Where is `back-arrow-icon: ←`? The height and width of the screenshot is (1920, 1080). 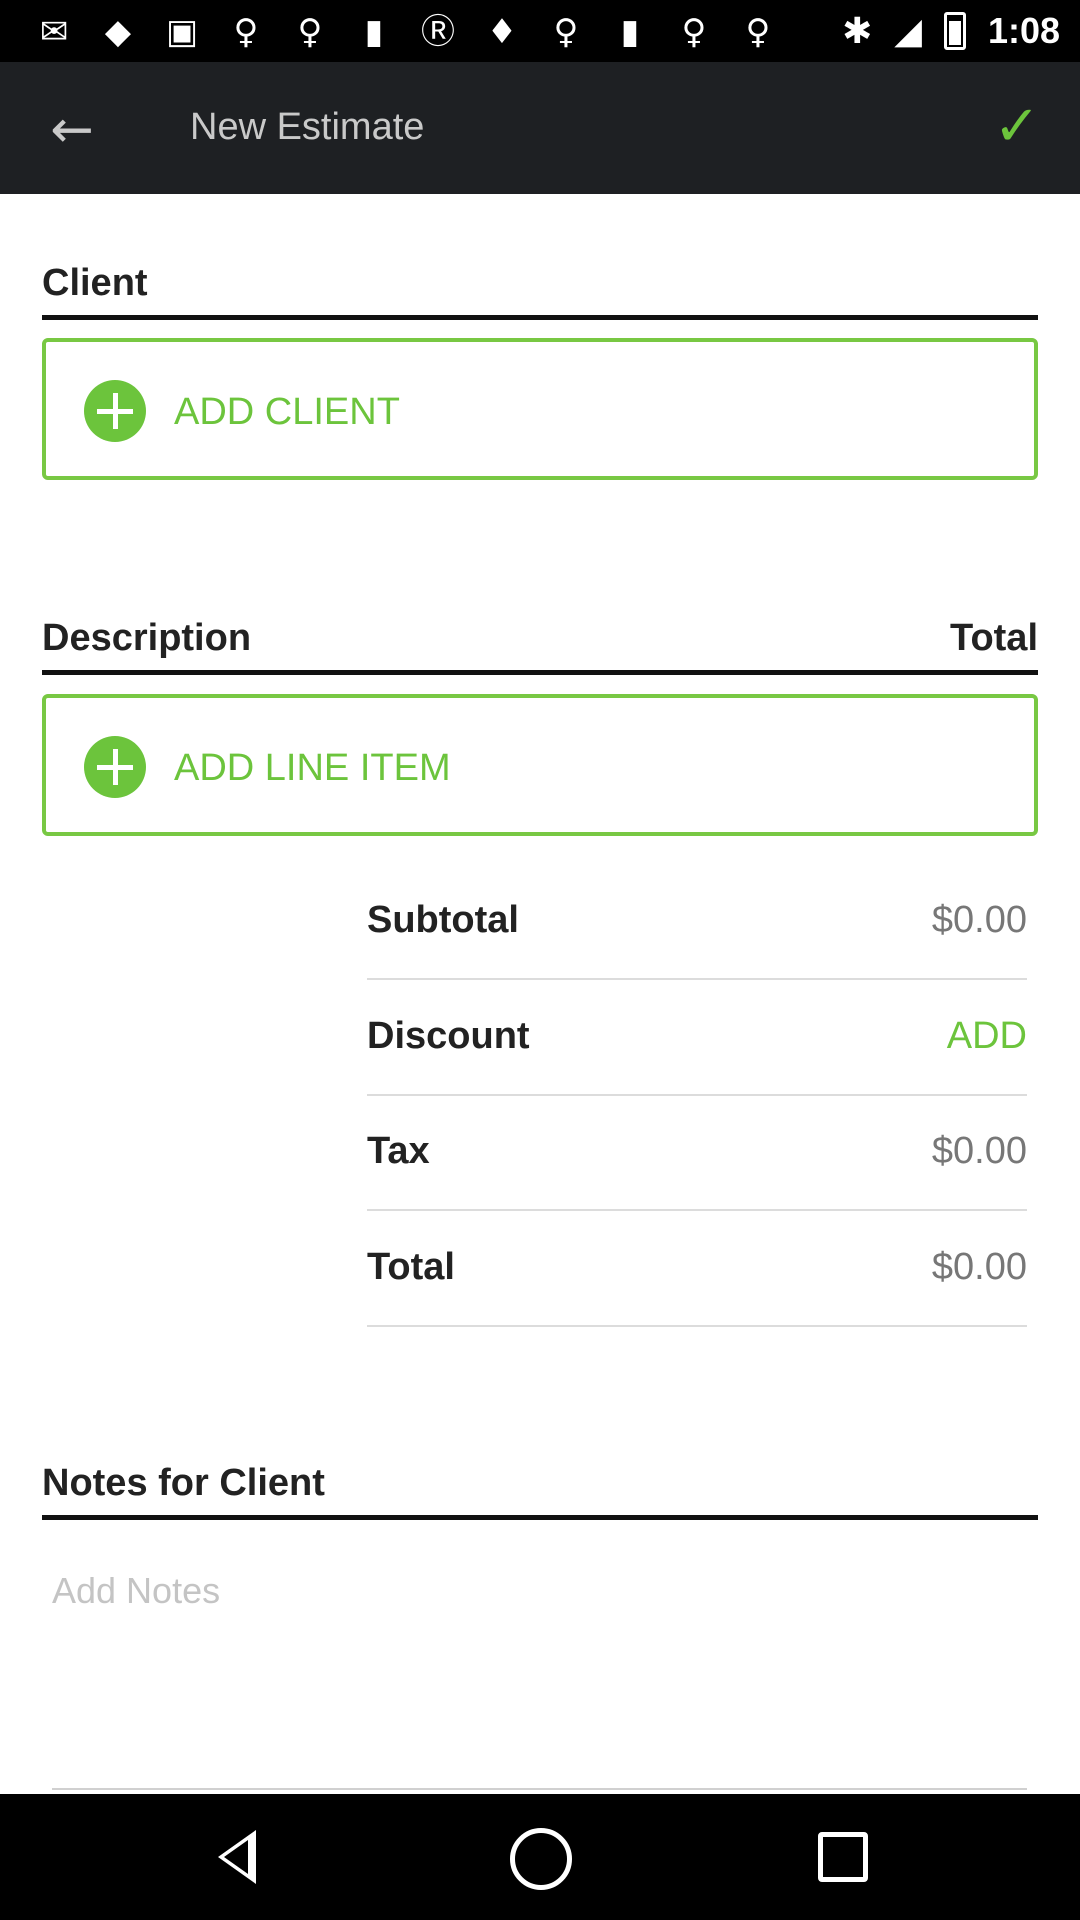 back-arrow-icon: ← is located at coordinates (72, 130).